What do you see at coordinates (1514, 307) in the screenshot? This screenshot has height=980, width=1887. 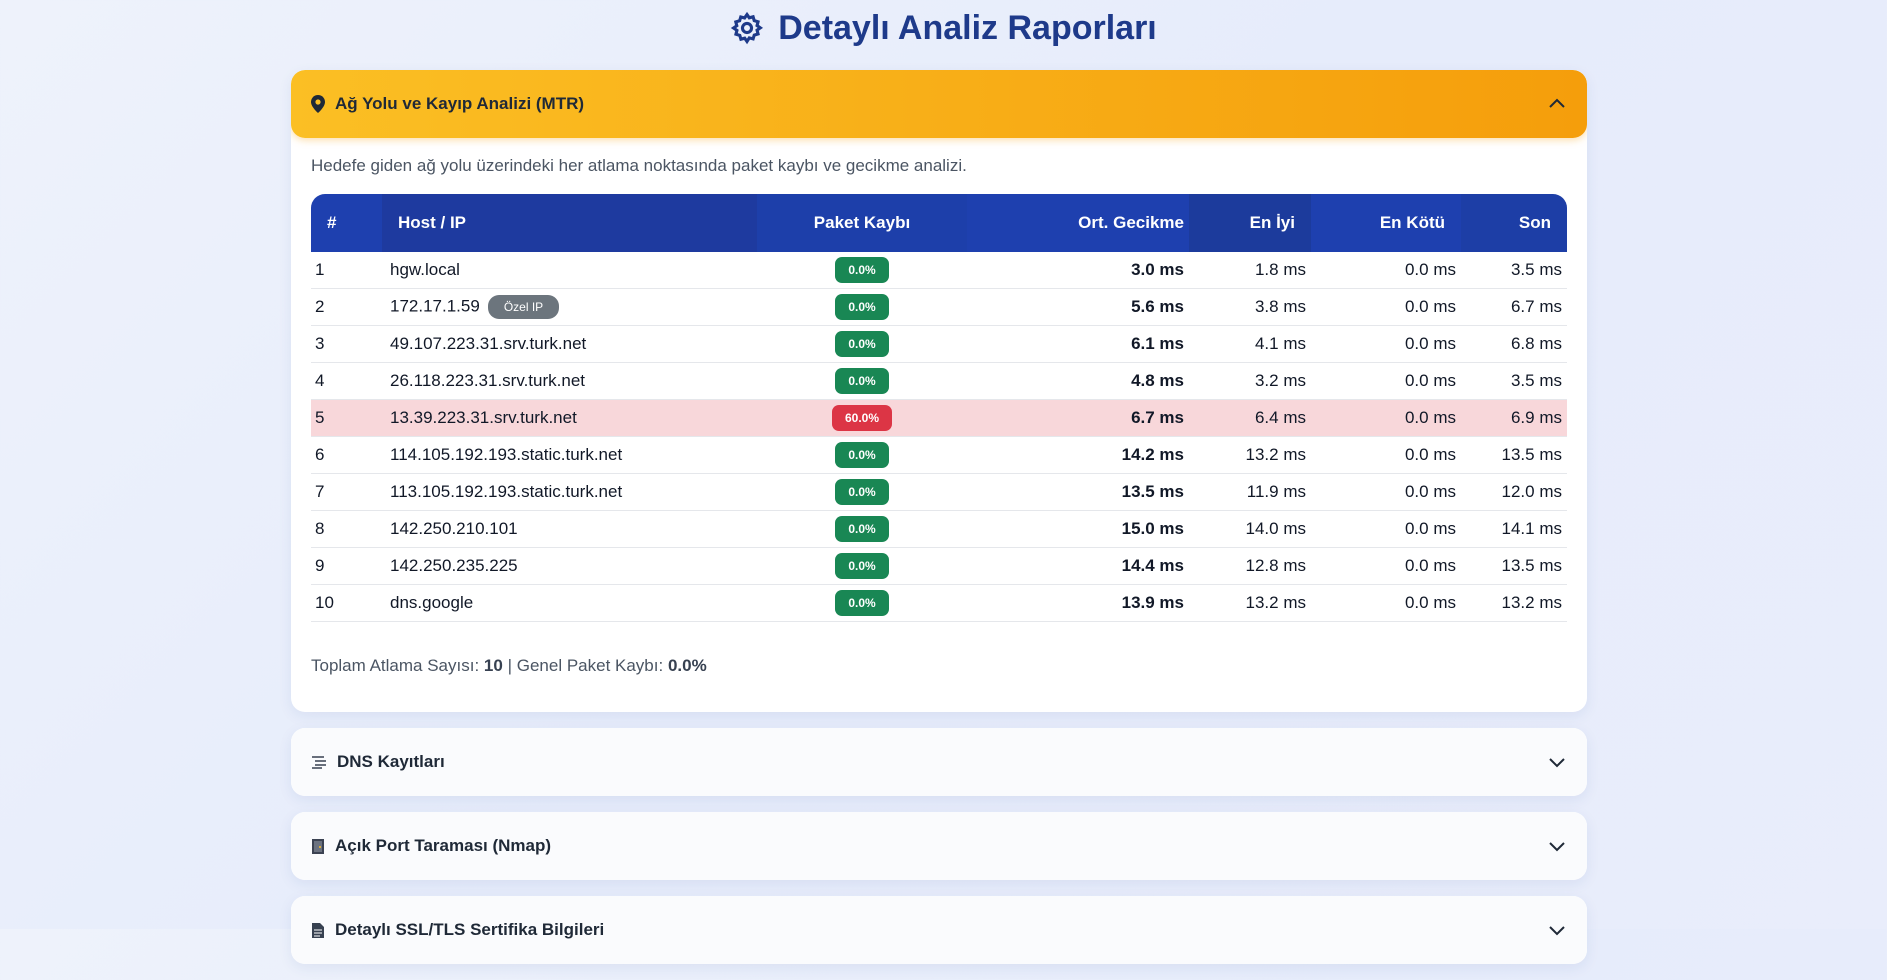 I see `hop-last: 6.7 ms` at bounding box center [1514, 307].